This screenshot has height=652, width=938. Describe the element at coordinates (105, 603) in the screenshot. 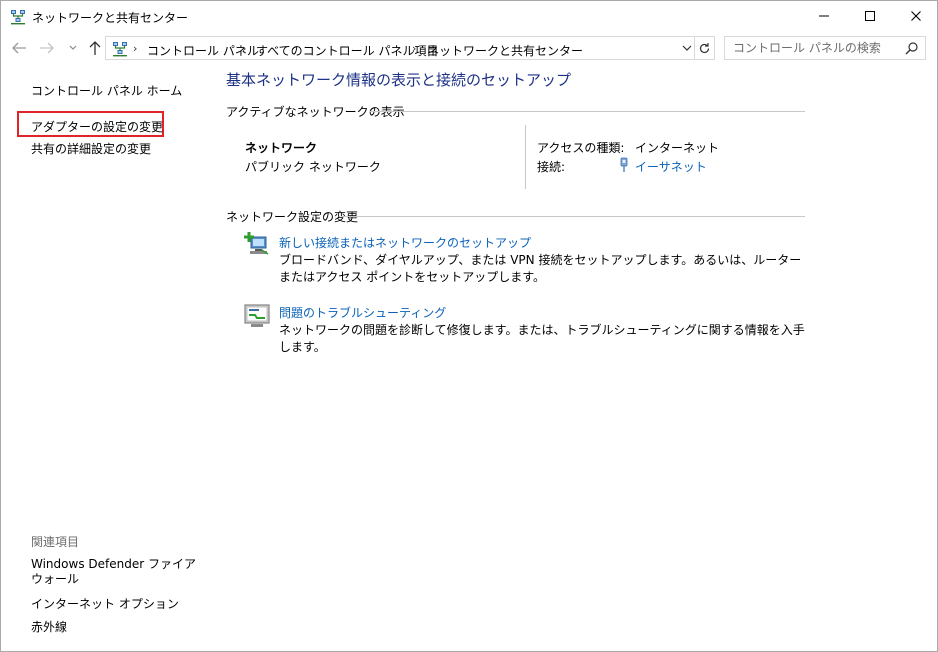

I see `internet-options-link: インターネット オプション` at that location.